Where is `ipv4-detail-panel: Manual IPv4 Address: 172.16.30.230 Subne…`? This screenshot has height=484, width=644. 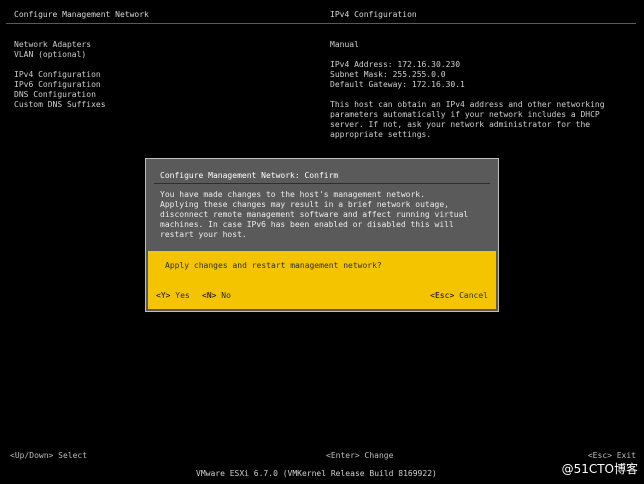
ipv4-detail-panel: Manual IPv4 Address: 172.16.30.230 Subne… is located at coordinates (475, 90).